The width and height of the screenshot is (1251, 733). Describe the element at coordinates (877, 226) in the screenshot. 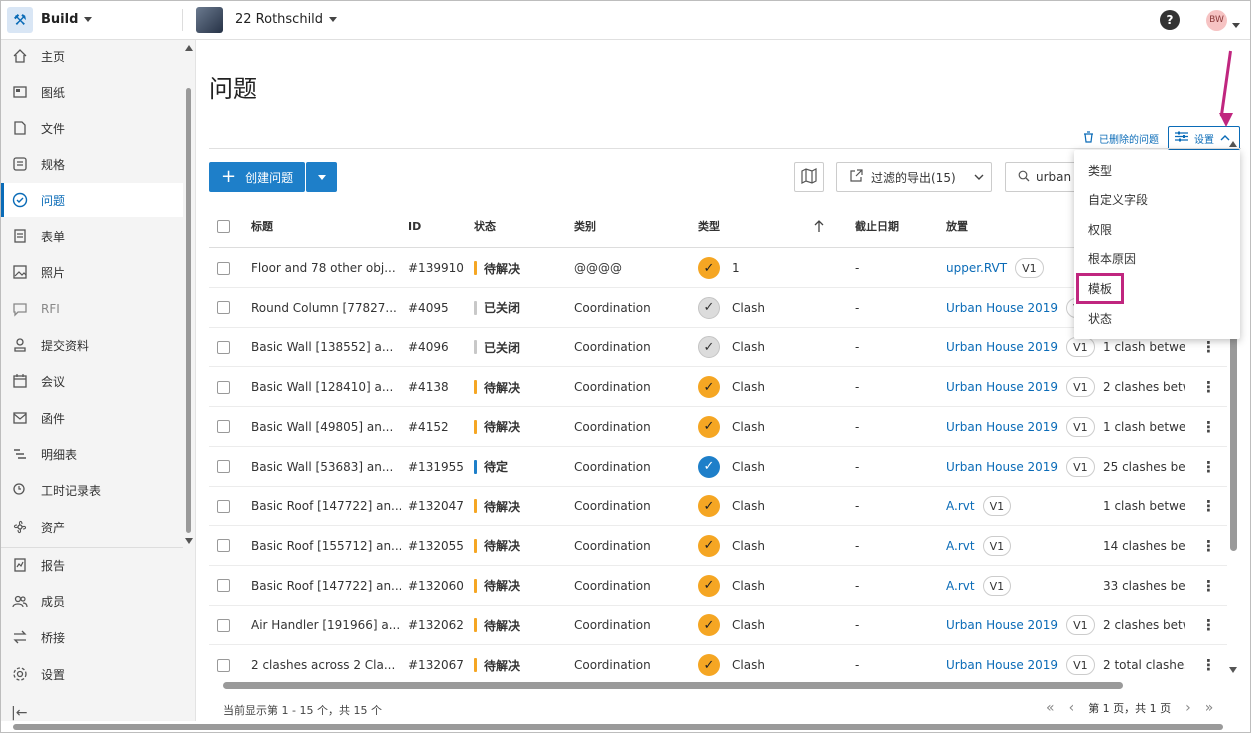

I see `column-header-due-date: 截止日期` at that location.